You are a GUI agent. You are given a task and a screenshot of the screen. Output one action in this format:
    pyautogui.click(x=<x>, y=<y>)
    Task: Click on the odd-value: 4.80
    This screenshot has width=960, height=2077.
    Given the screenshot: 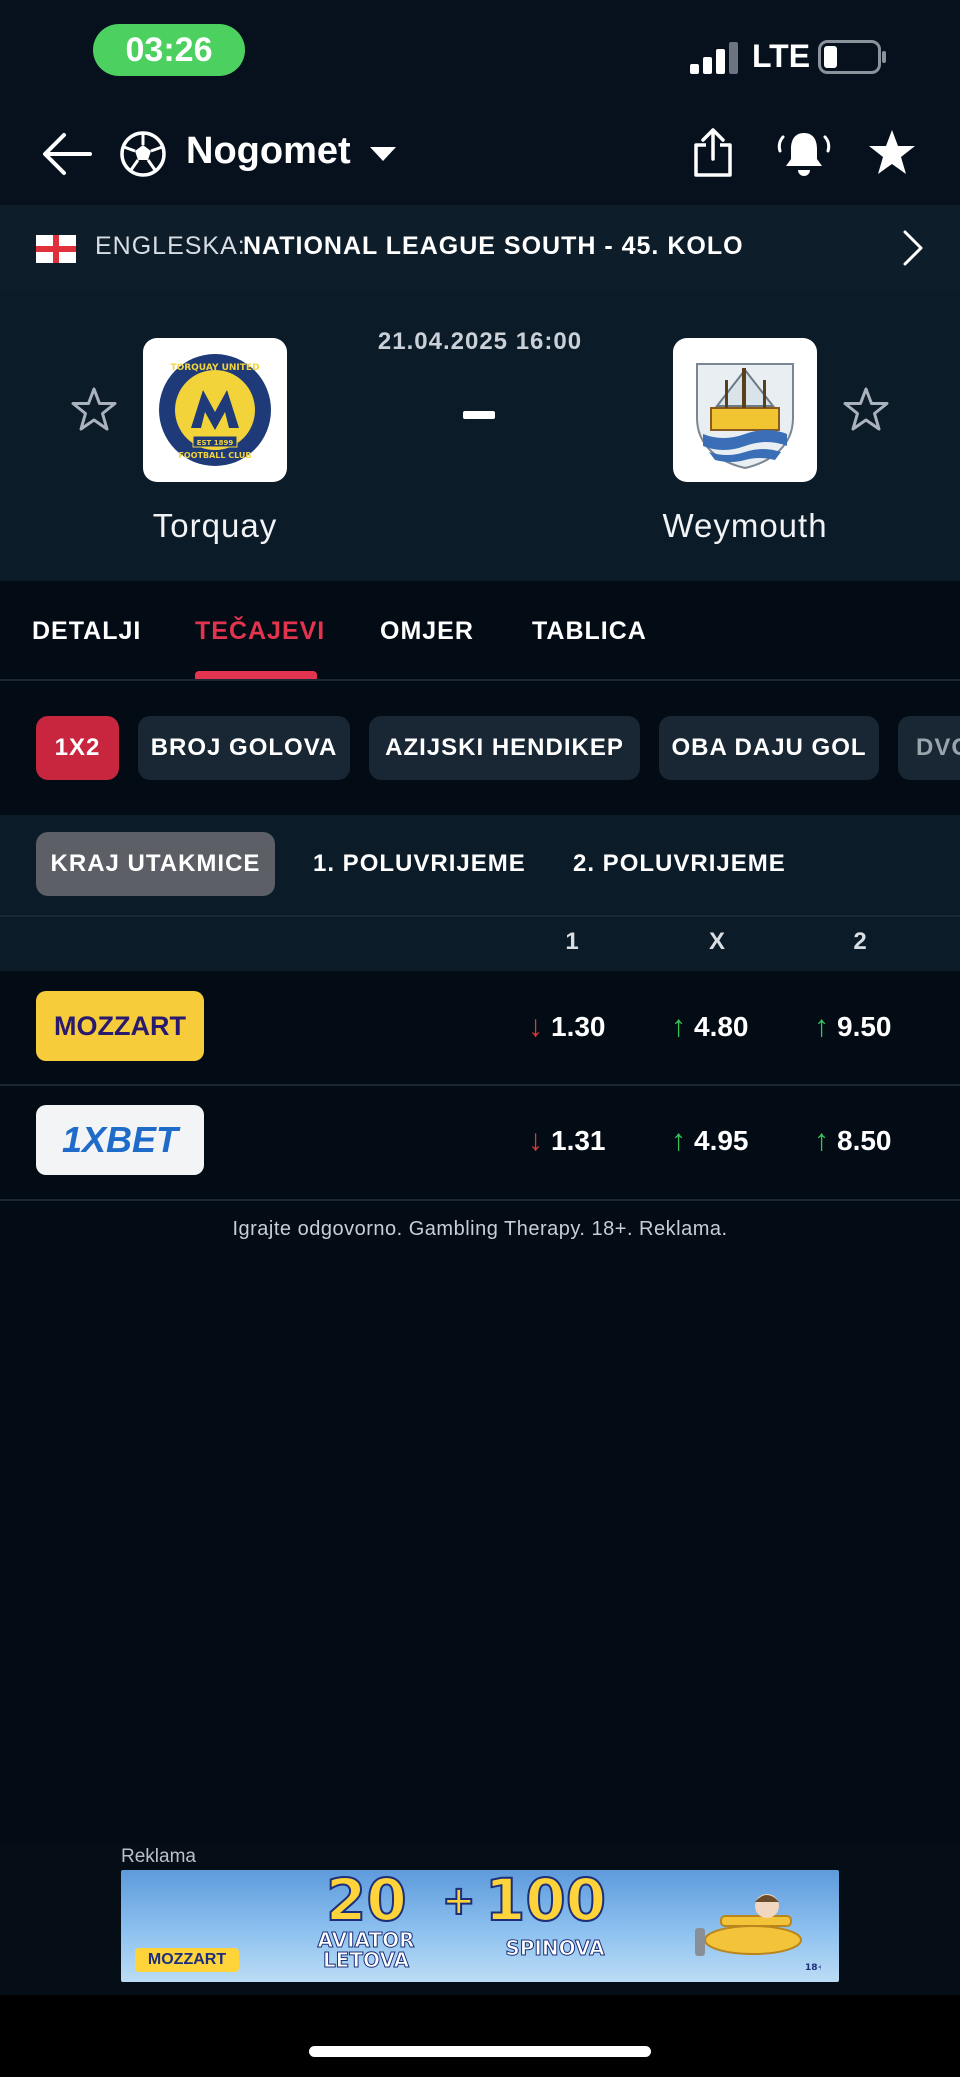 What is the action you would take?
    pyautogui.click(x=721, y=1026)
    